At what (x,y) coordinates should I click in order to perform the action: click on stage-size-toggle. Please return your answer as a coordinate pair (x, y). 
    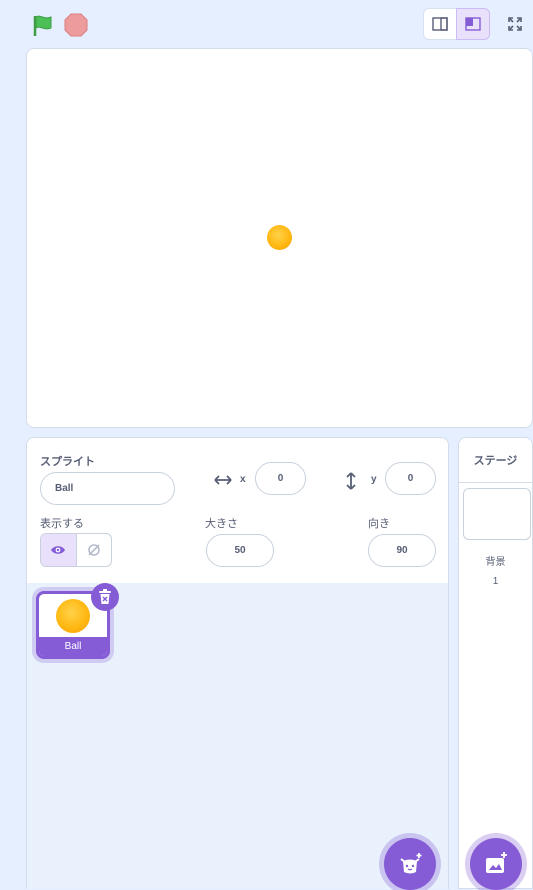
    Looking at the image, I should click on (456, 24).